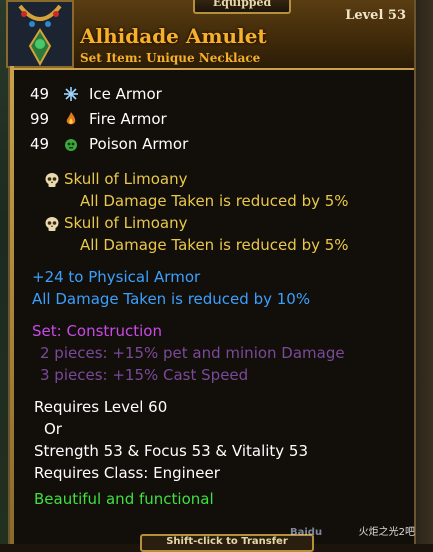  I want to click on set-title: Set: Construction, so click(97, 331).